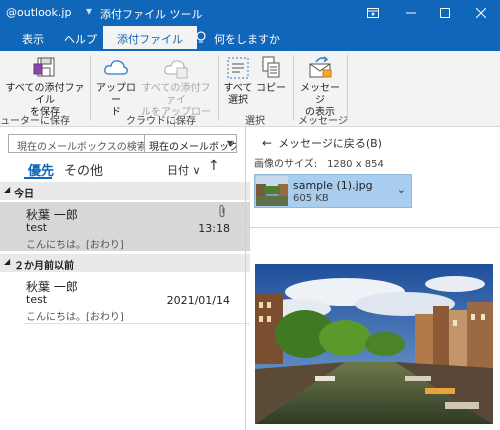 Image resolution: width=500 pixels, height=430 pixels. Describe the element at coordinates (481, 13) in the screenshot. I see `close-icon` at that location.